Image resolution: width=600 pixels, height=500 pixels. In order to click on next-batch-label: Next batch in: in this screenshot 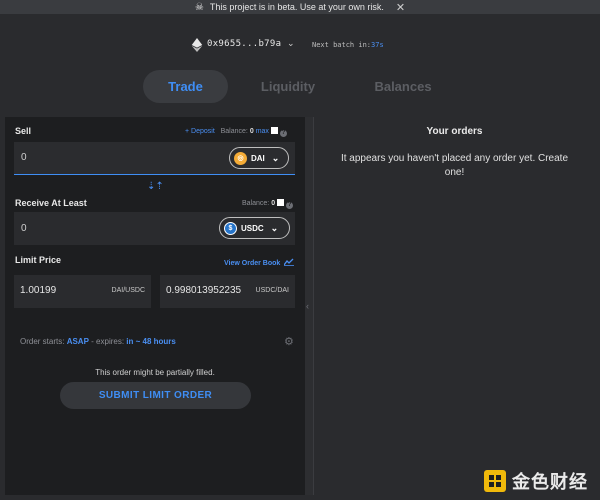, I will do `click(342, 45)`.